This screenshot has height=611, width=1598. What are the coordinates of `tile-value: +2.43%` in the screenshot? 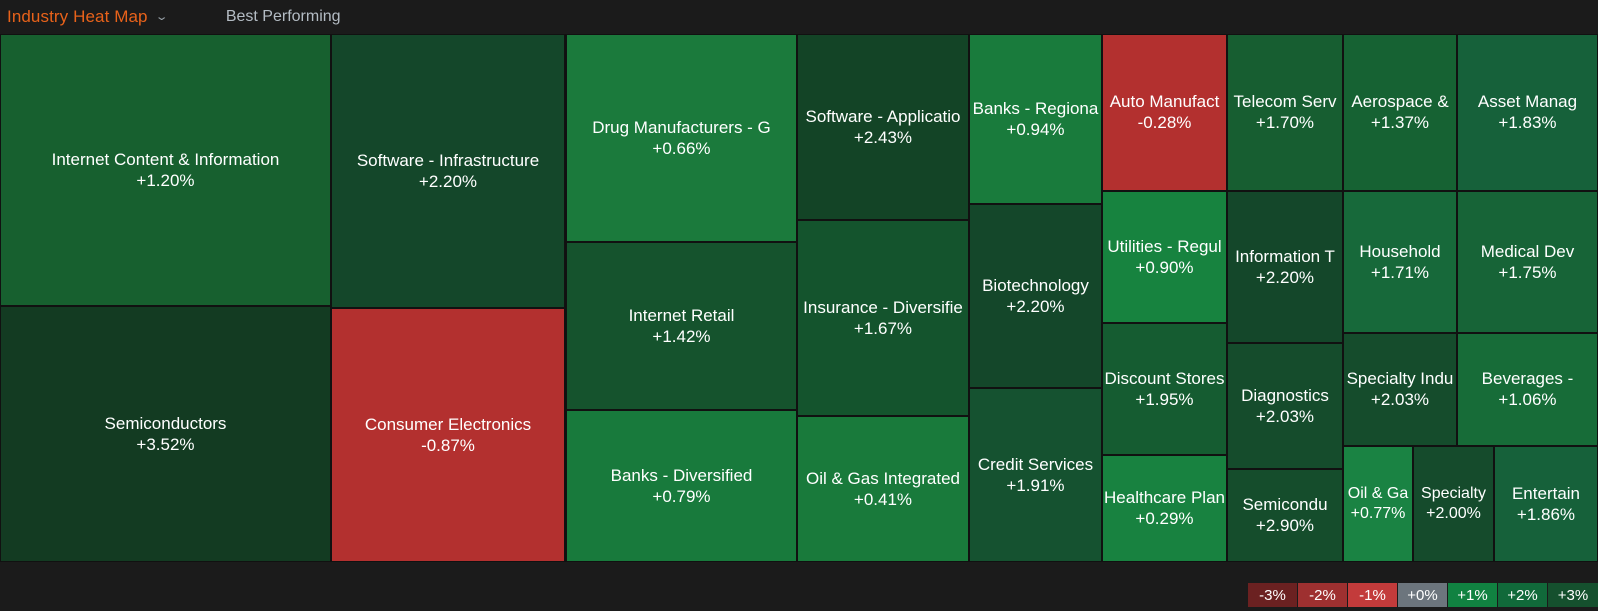 It's located at (883, 137).